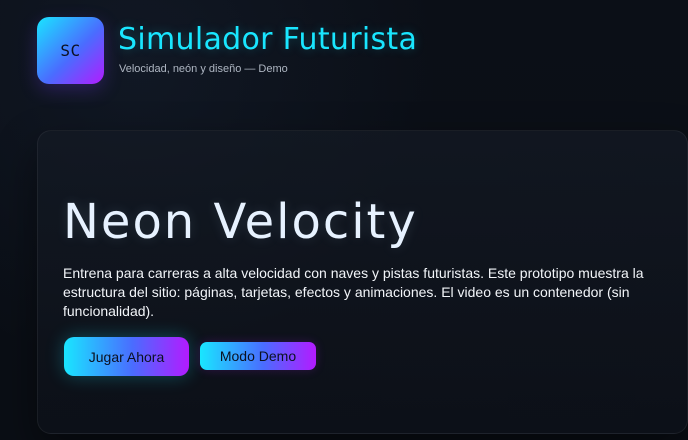 The image size is (688, 440). Describe the element at coordinates (258, 356) in the screenshot. I see `demo-mode-button: Modo Demo` at that location.